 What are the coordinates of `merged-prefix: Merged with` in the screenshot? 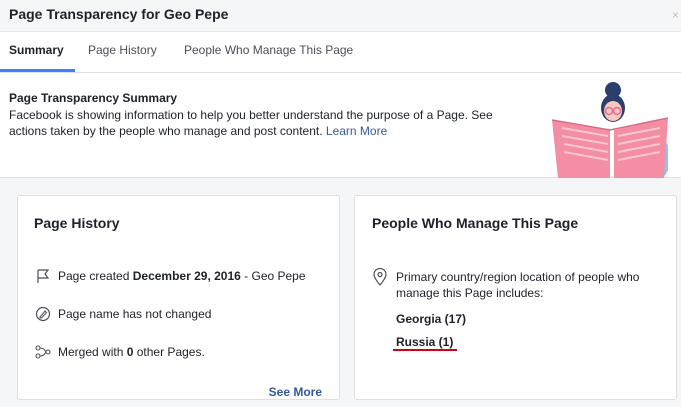 It's located at (91, 352).